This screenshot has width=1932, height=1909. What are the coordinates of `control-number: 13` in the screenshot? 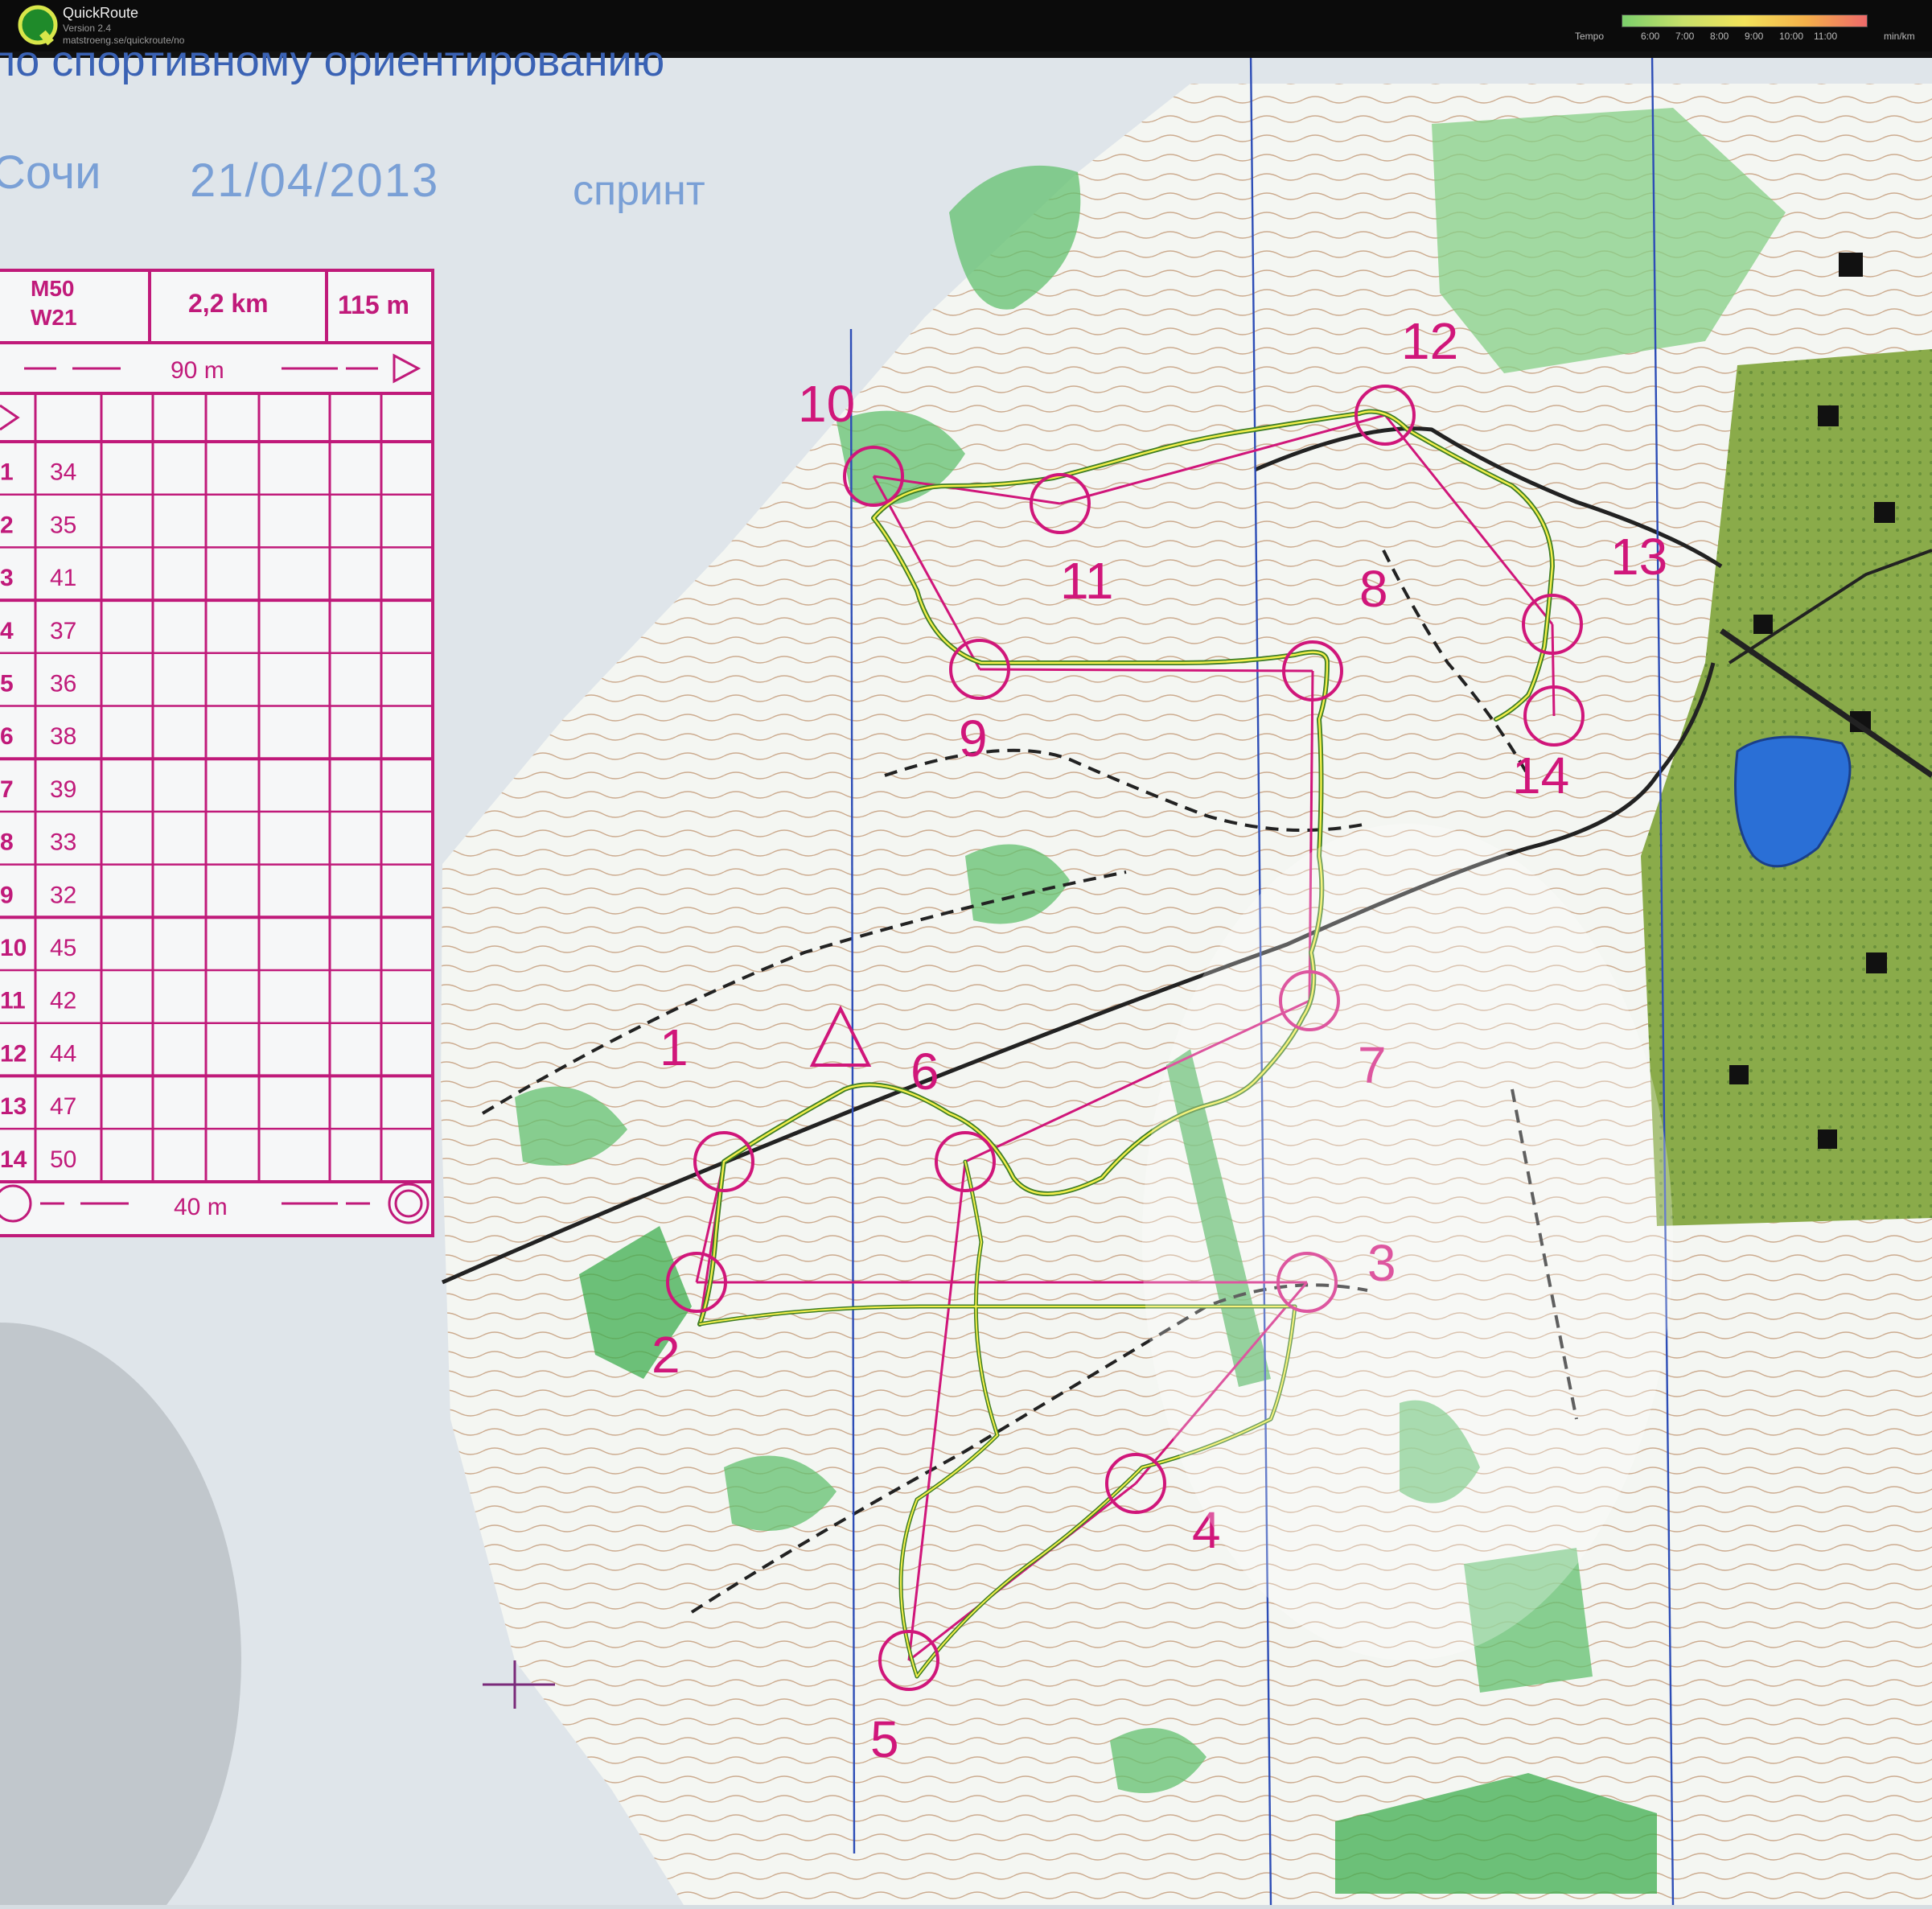 It's located at (14, 1107).